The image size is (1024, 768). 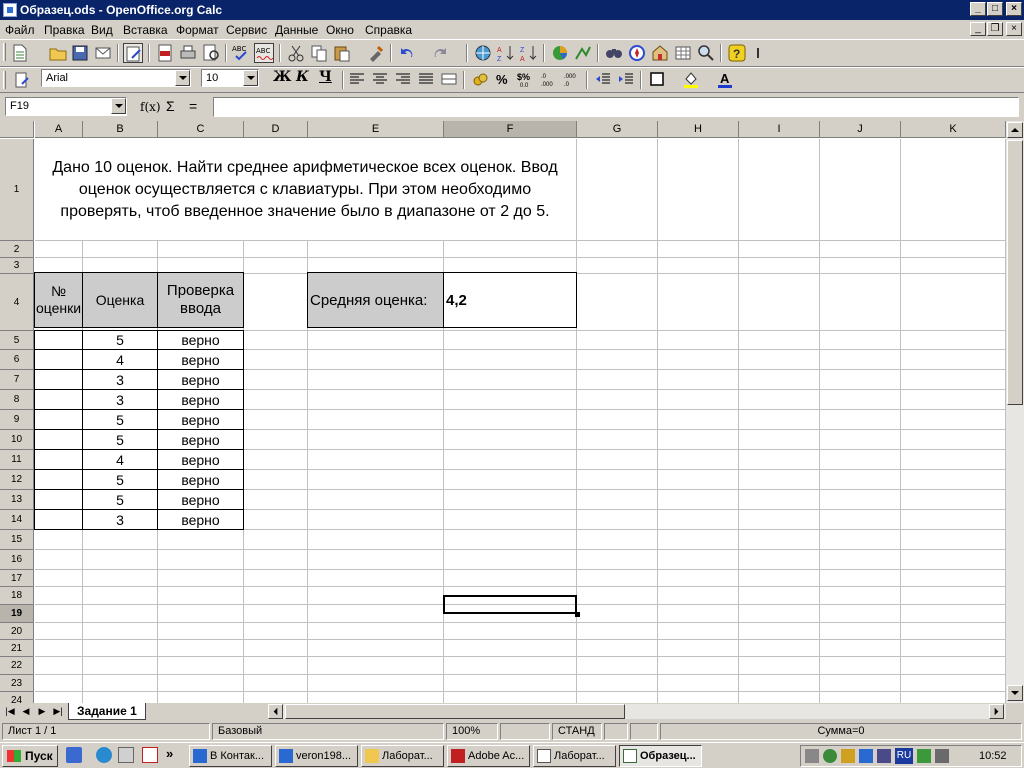 I want to click on column-header-h: H, so click(x=698, y=129).